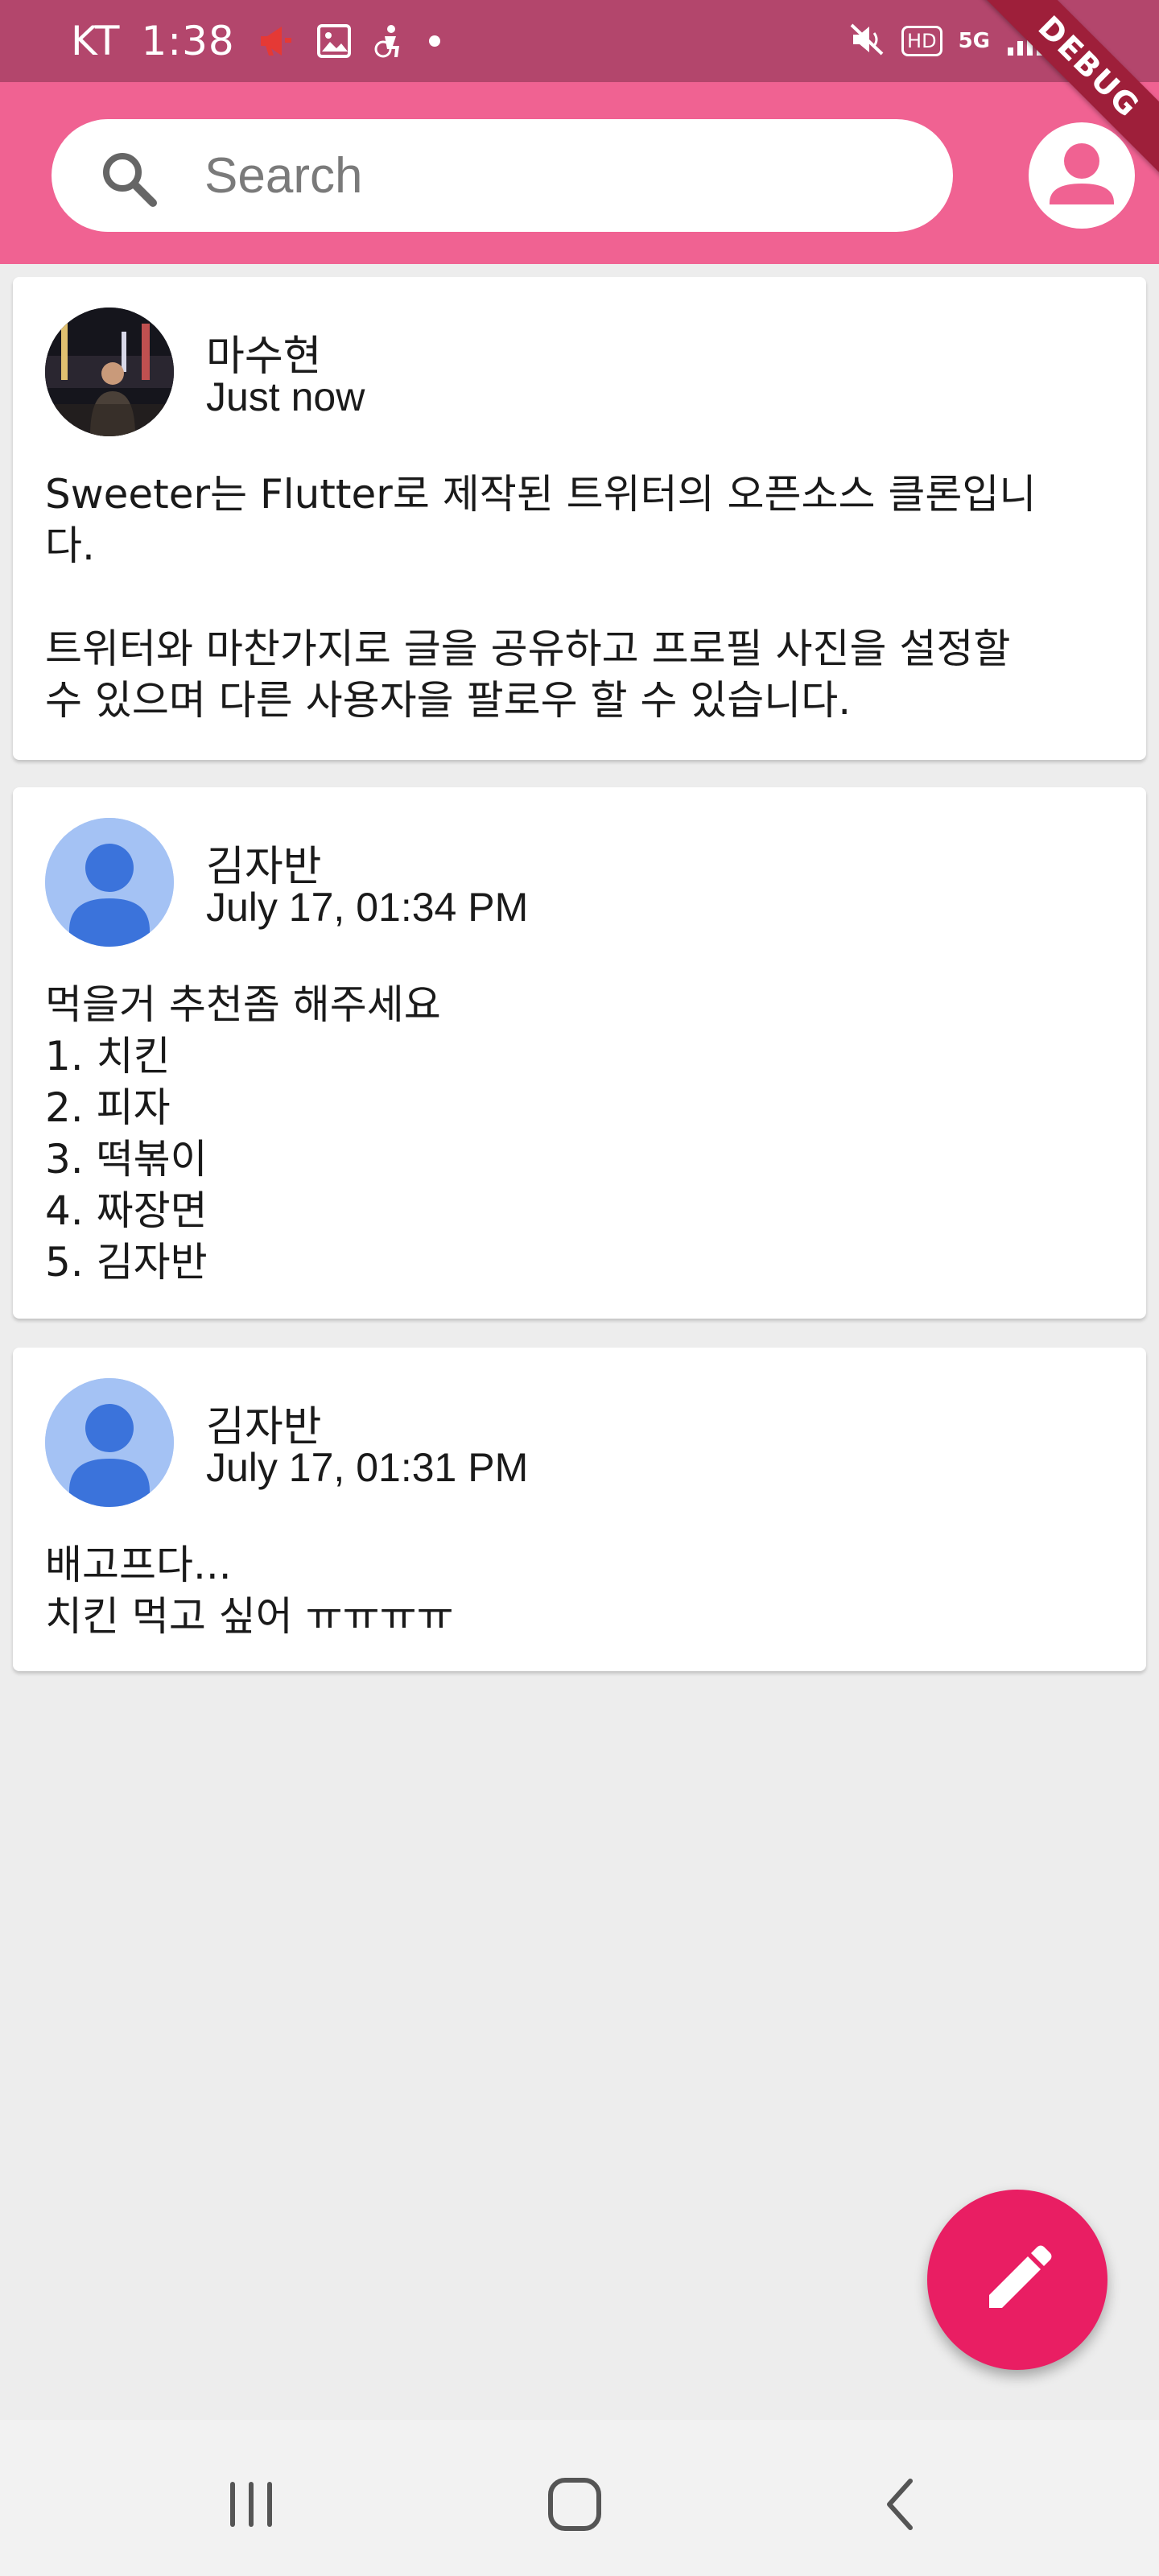  What do you see at coordinates (367, 907) in the screenshot?
I see `post-time: July 17, 01:34 PM` at bounding box center [367, 907].